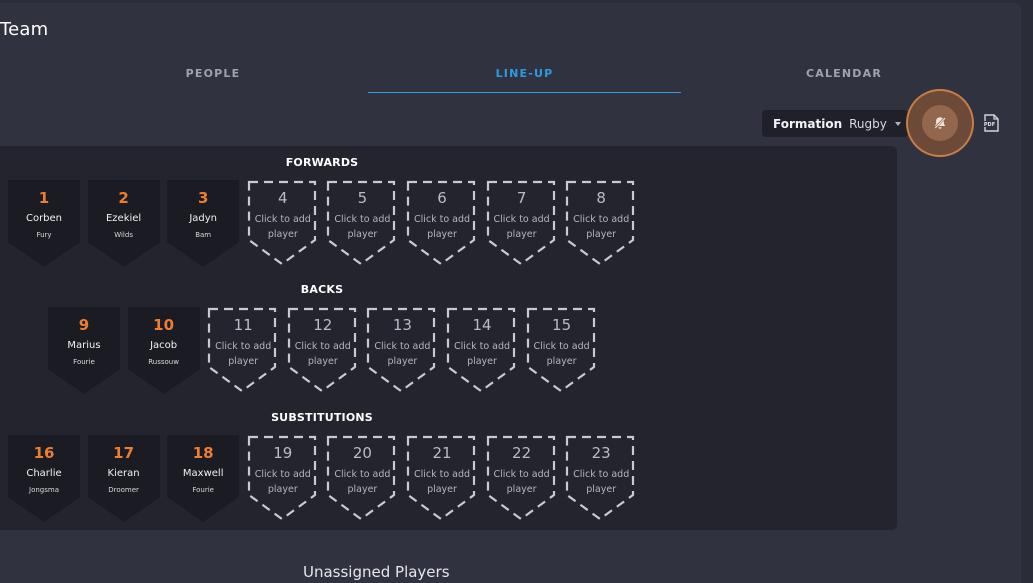 The height and width of the screenshot is (583, 1033). I want to click on player-slot: 9 Marius Fourie, so click(84, 352).